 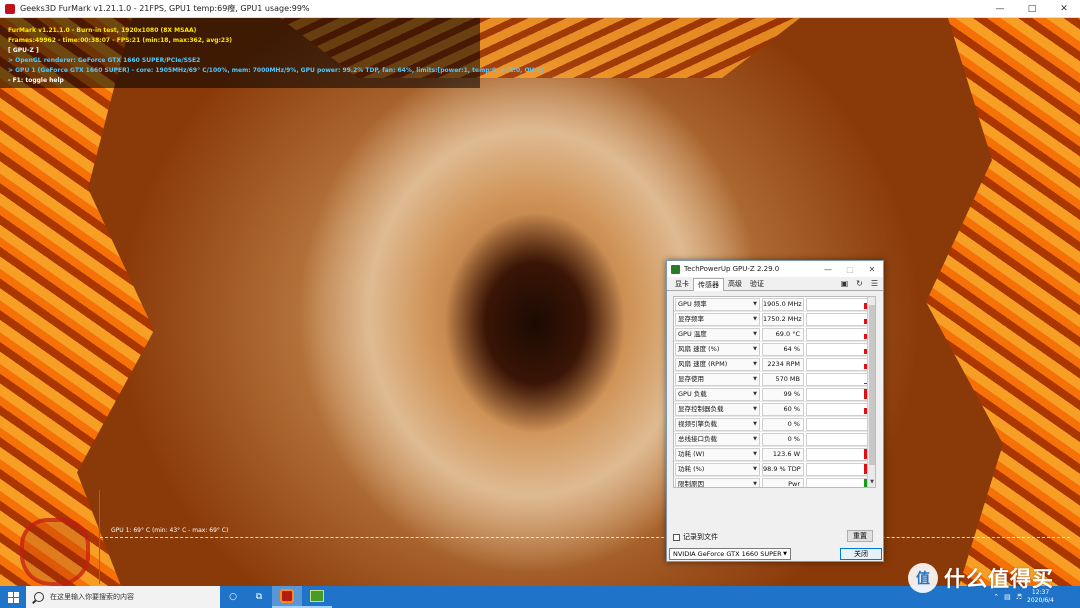 What do you see at coordinates (695, 537) in the screenshot?
I see `log-to-file-row: 记录到文件` at bounding box center [695, 537].